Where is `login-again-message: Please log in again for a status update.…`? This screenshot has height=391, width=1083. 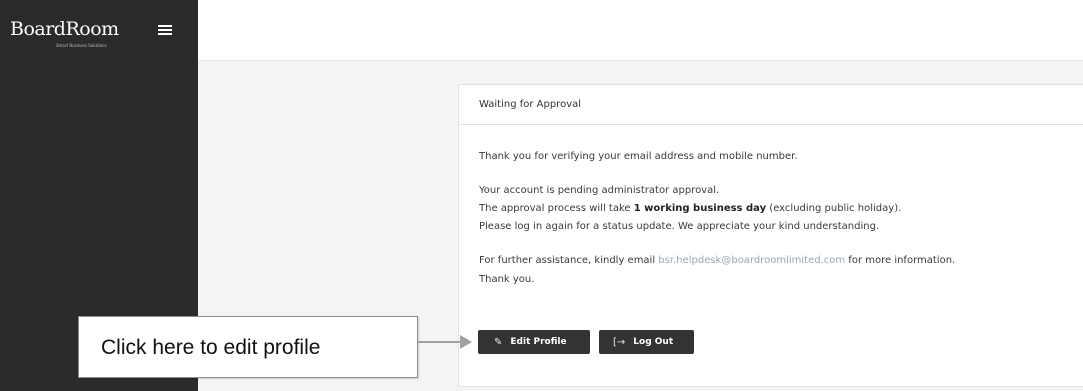
login-again-message: Please log in again for a status update.… is located at coordinates (679, 226).